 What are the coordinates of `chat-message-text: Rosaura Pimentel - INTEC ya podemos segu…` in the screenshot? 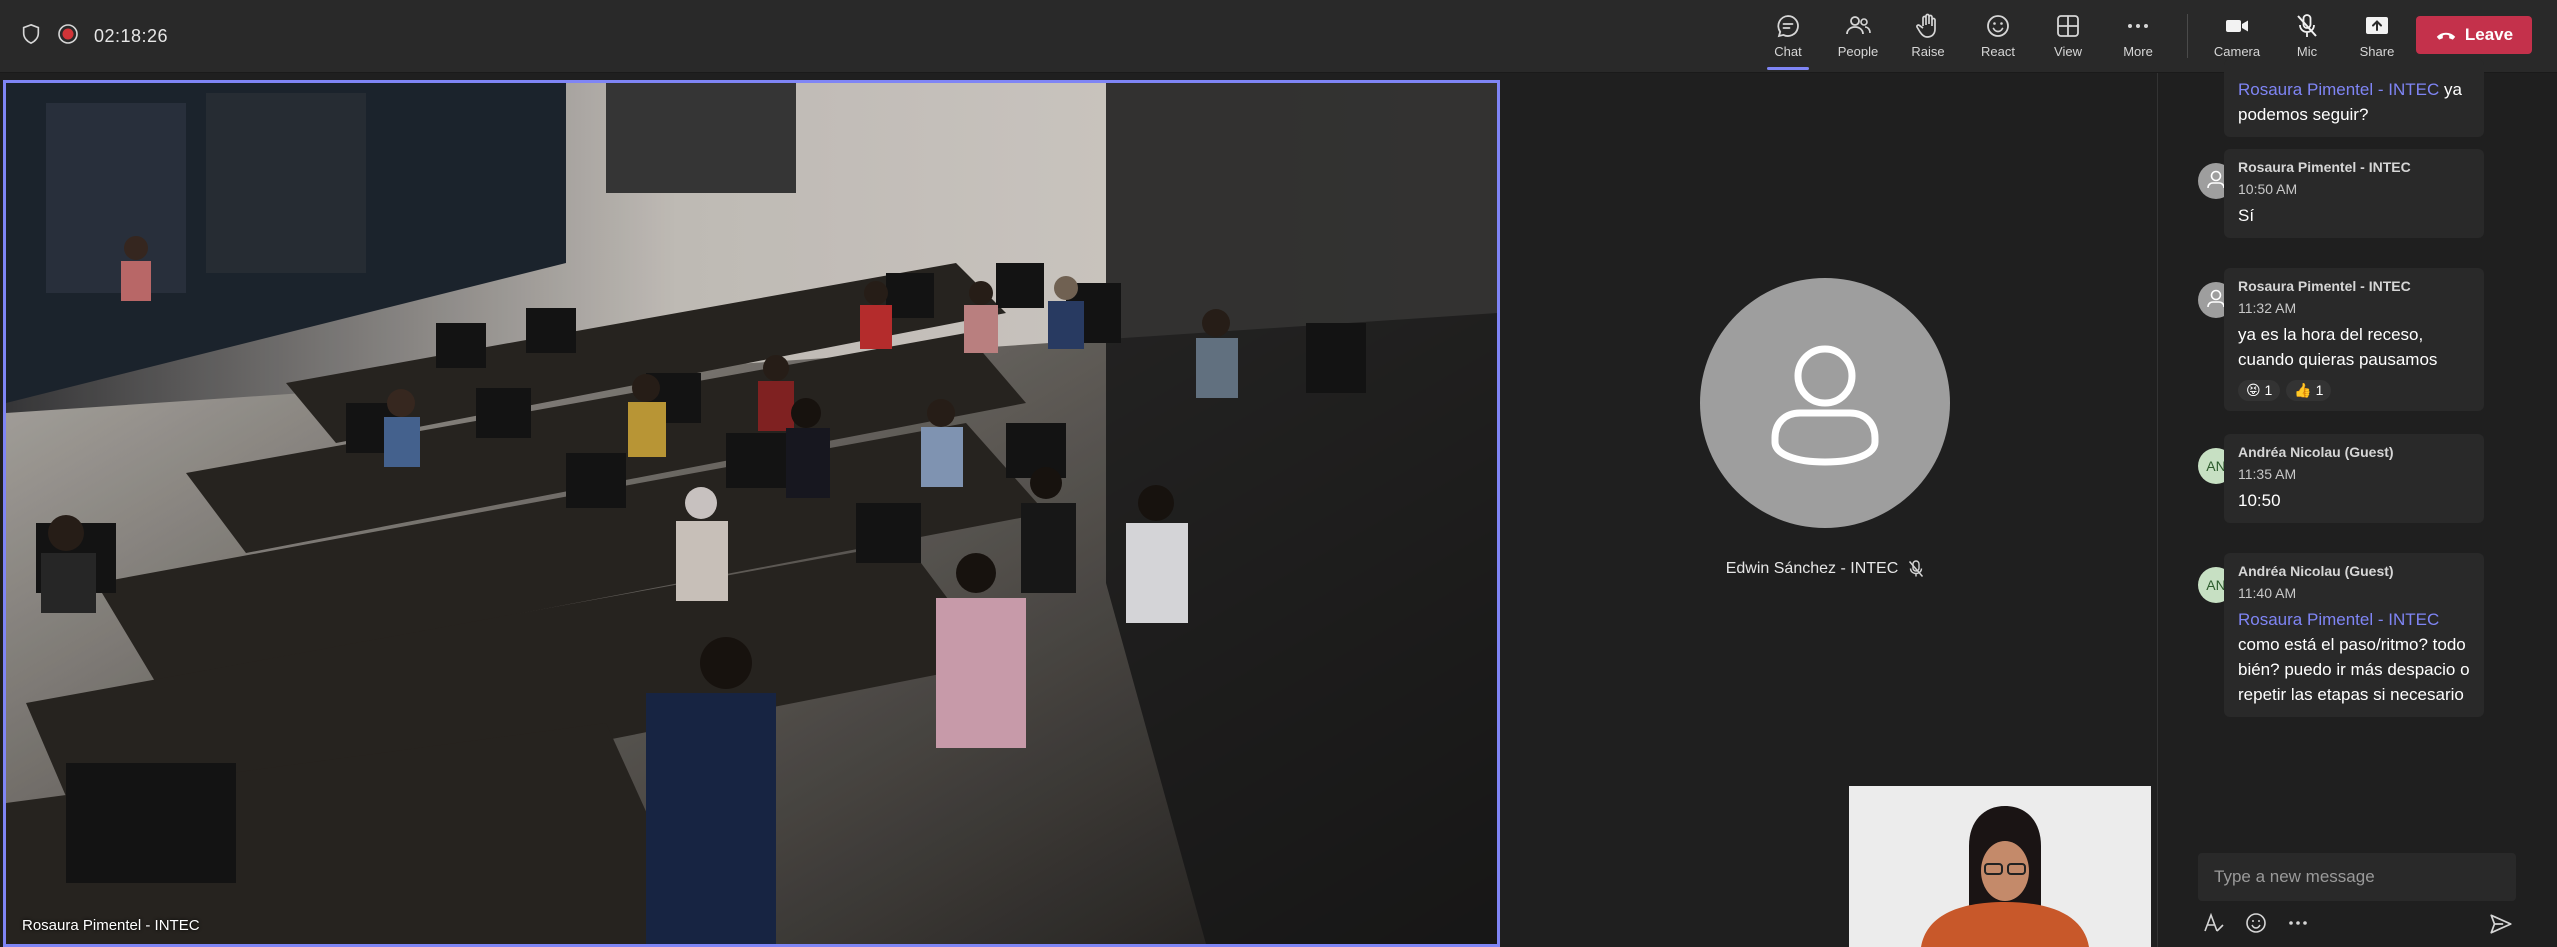 It's located at (2350, 102).